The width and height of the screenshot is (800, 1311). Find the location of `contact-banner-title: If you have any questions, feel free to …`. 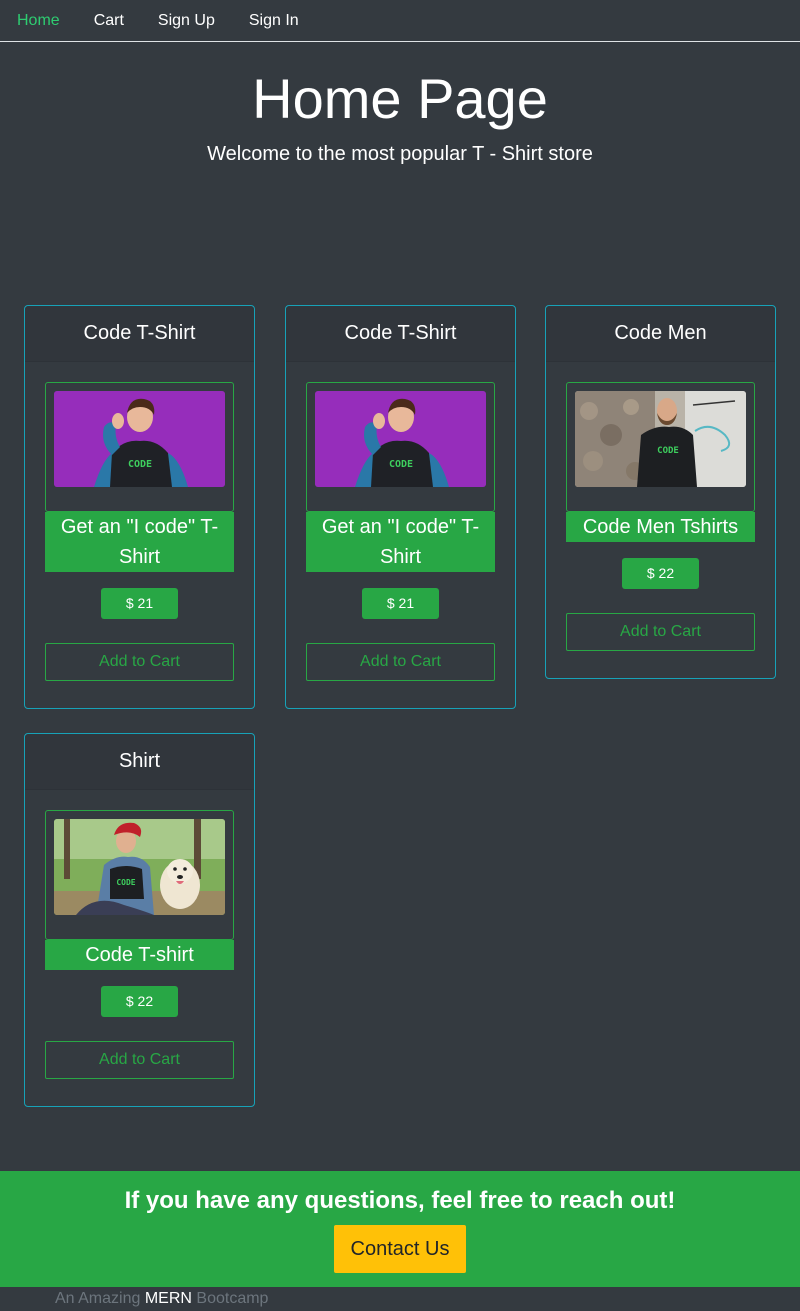

contact-banner-title: If you have any questions, feel free to … is located at coordinates (400, 1200).